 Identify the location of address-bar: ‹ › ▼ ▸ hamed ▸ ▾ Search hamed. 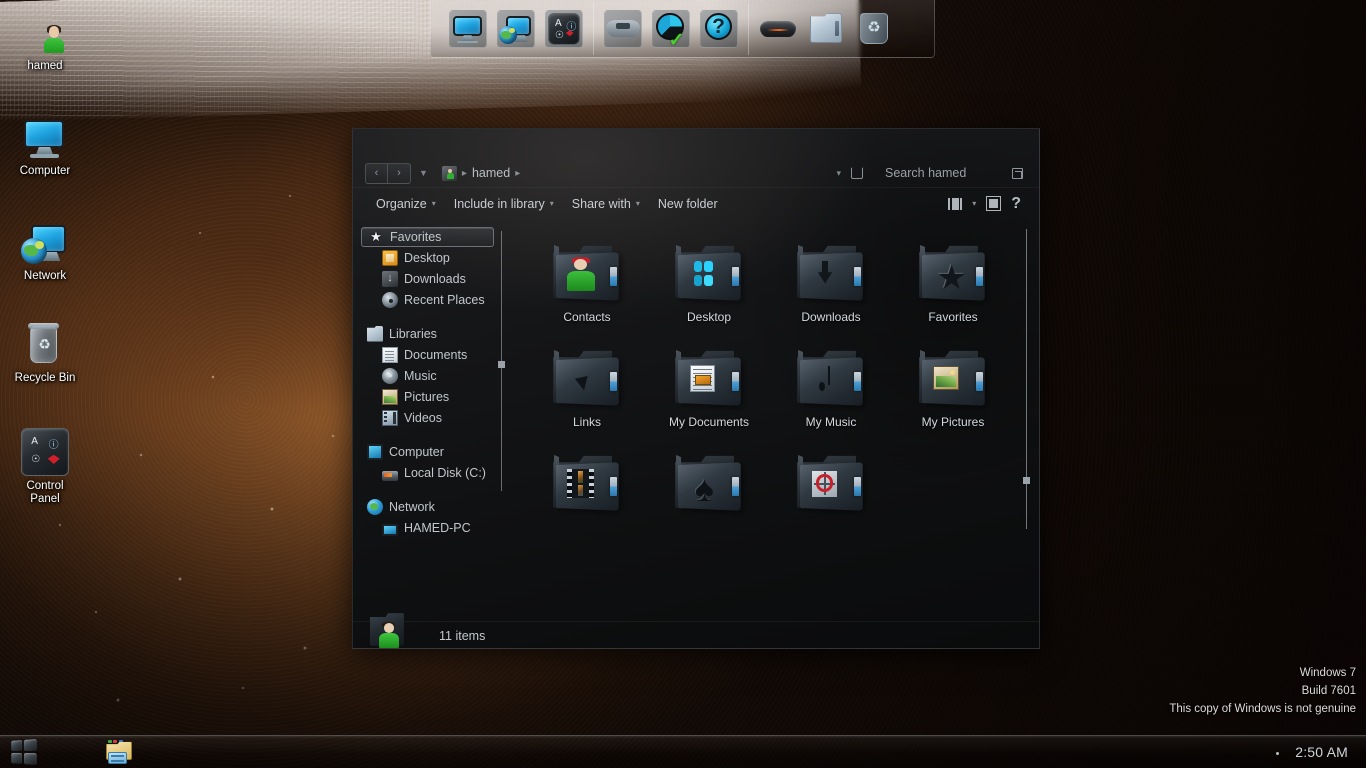
(697, 173).